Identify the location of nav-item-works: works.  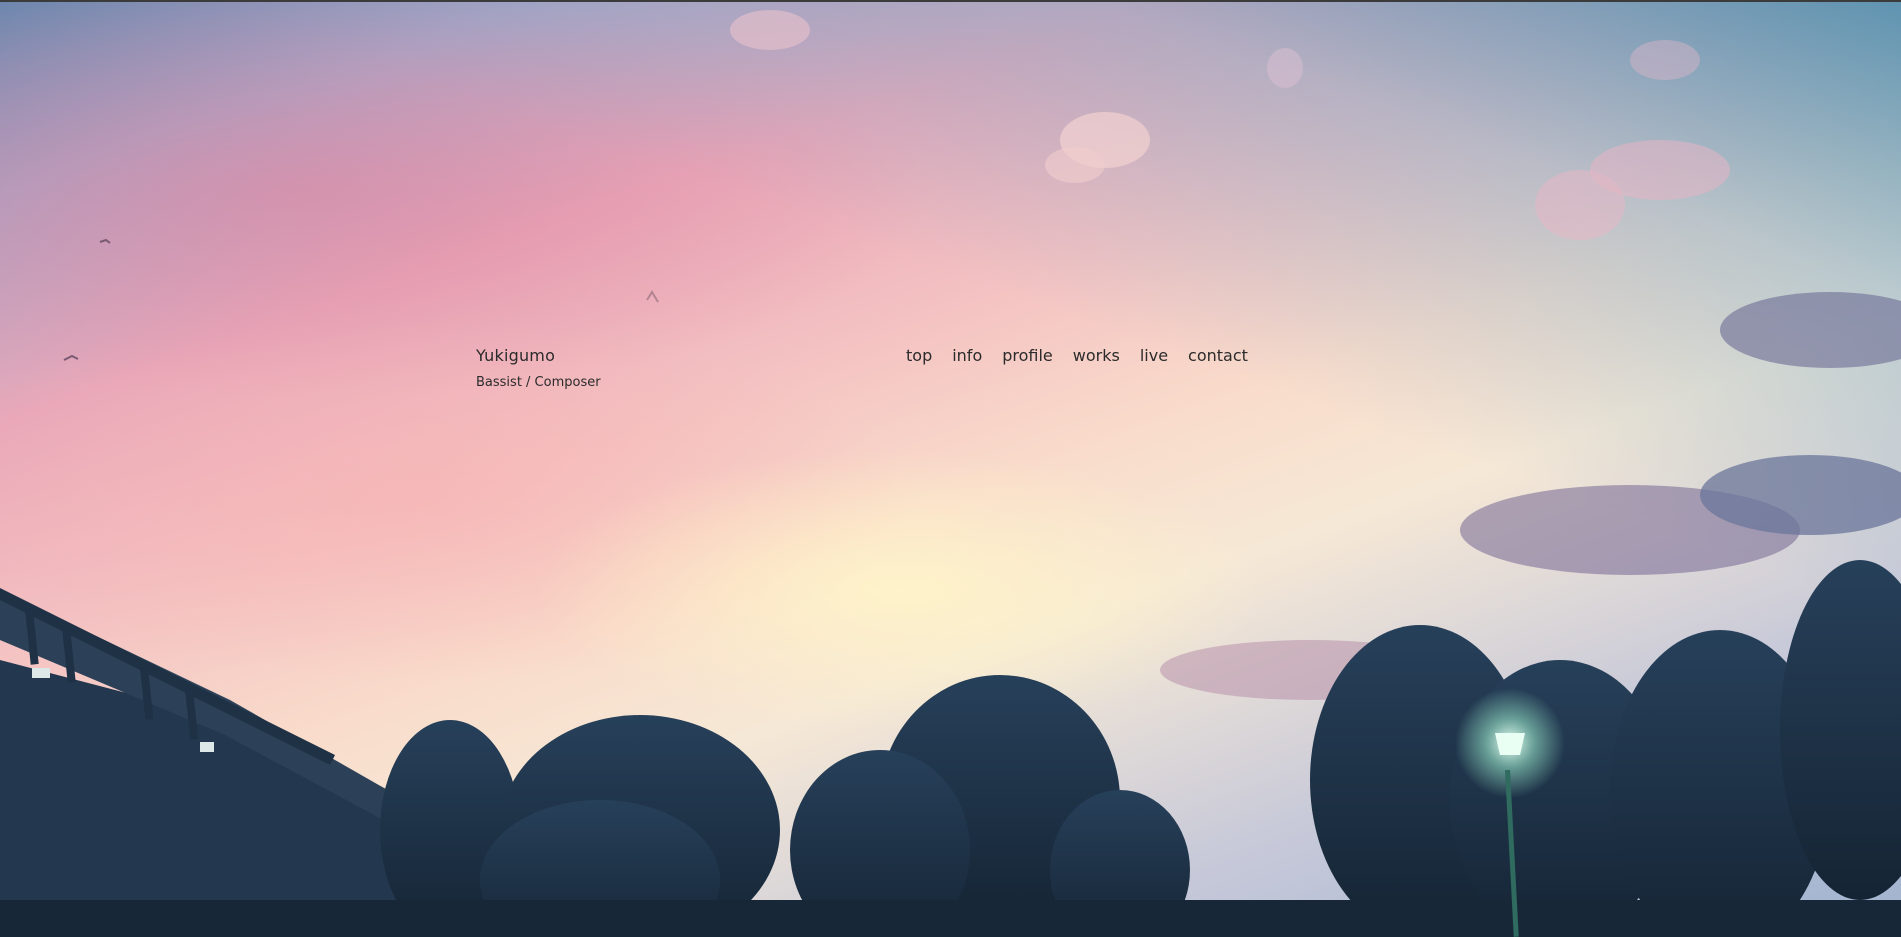
(1096, 355).